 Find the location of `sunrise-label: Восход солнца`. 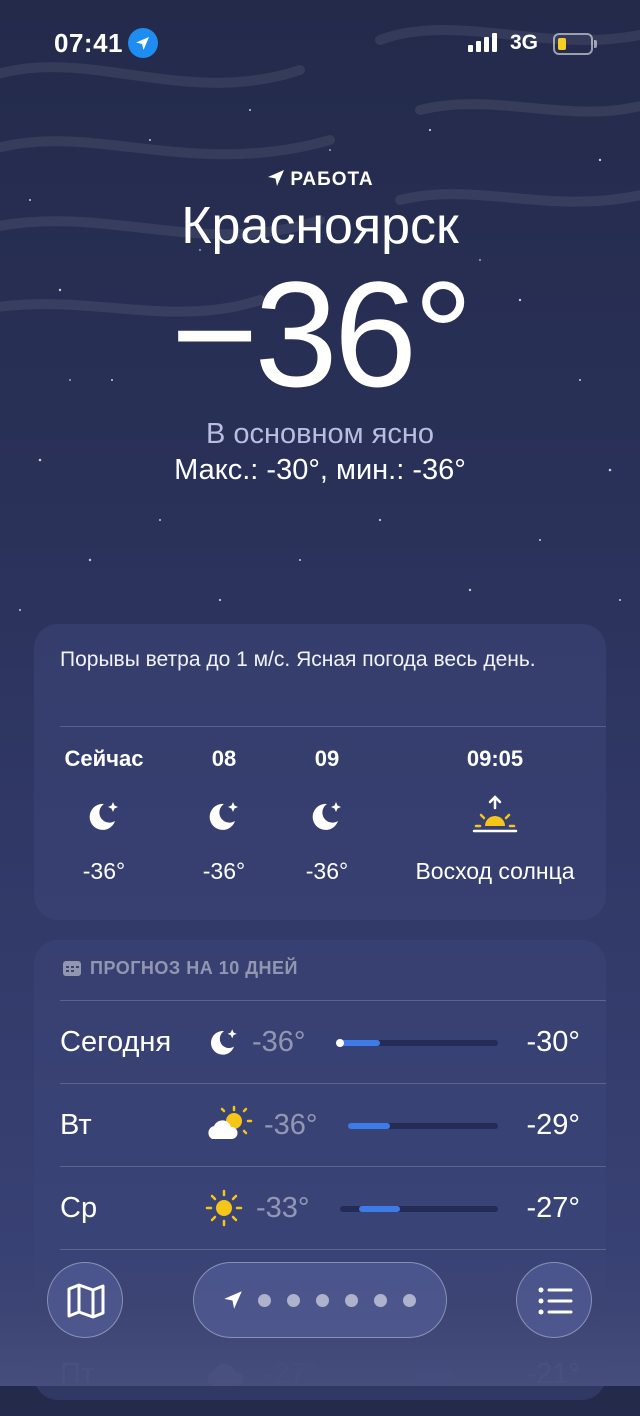

sunrise-label: Восход солнца is located at coordinates (495, 871).